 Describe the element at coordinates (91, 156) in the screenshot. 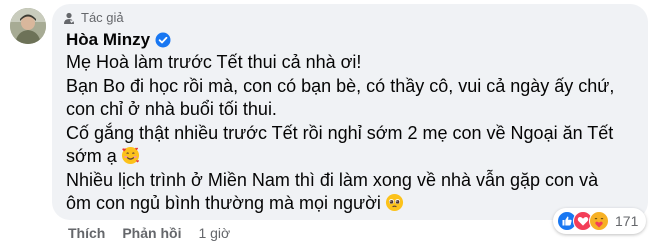

I see `comment-line: sớm ạ` at that location.